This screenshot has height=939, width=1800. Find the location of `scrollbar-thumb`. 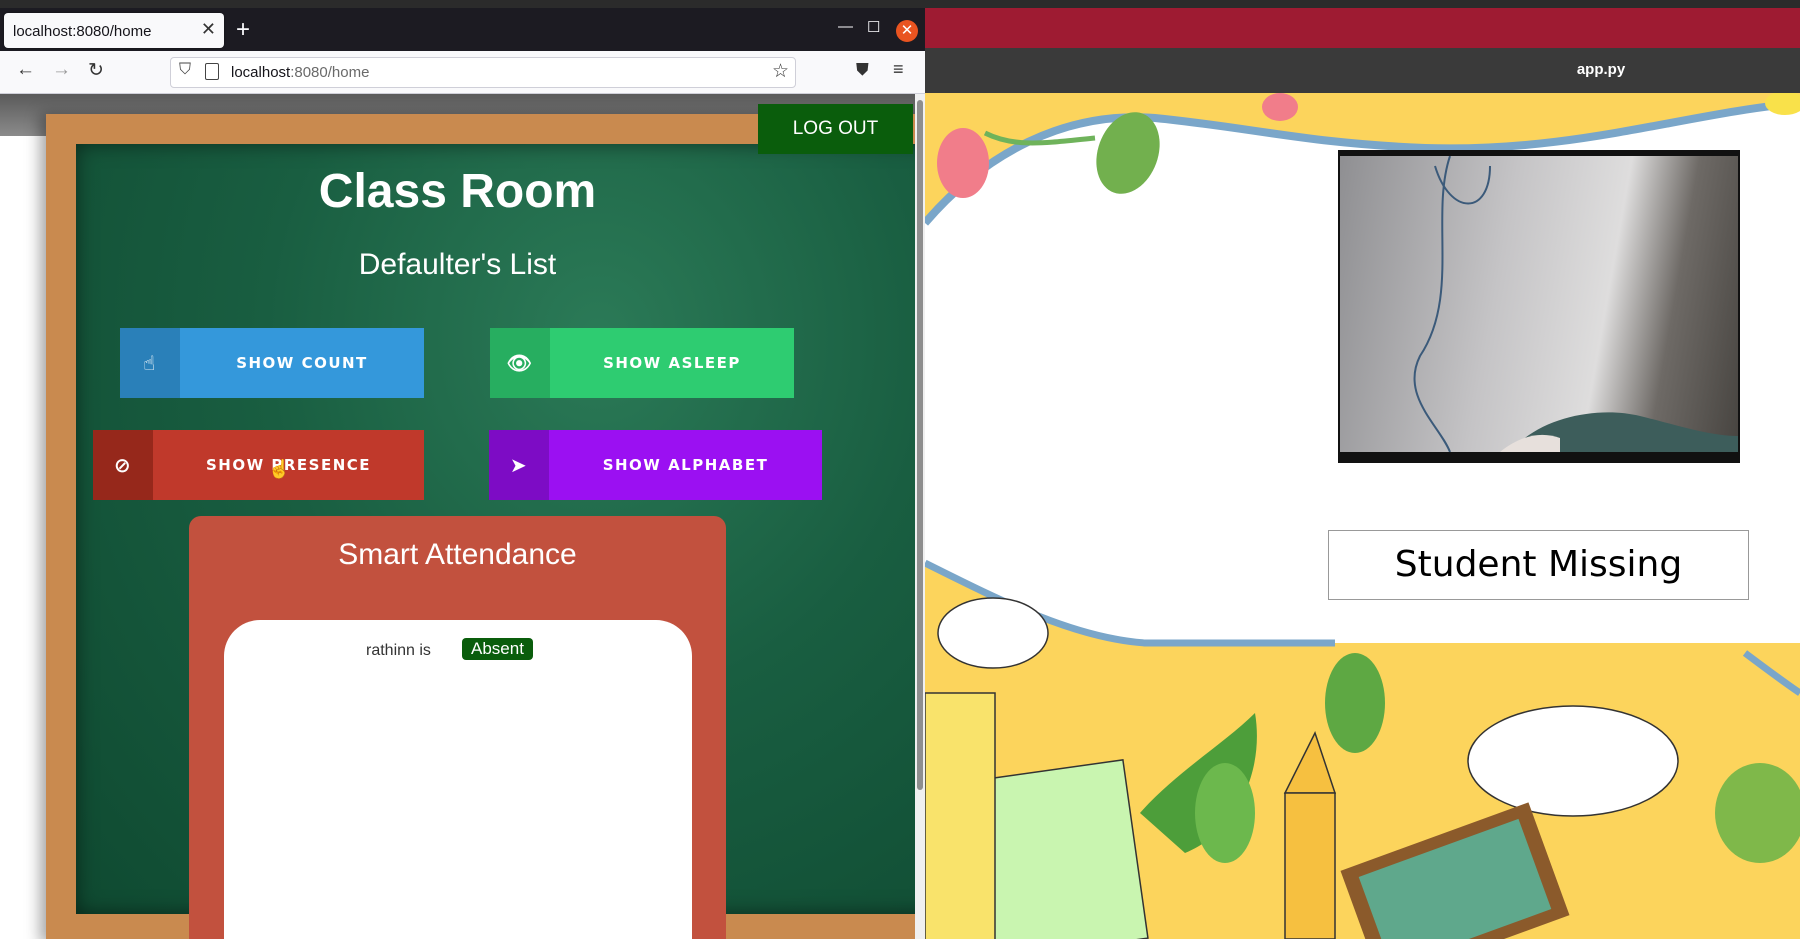

scrollbar-thumb is located at coordinates (920, 445).